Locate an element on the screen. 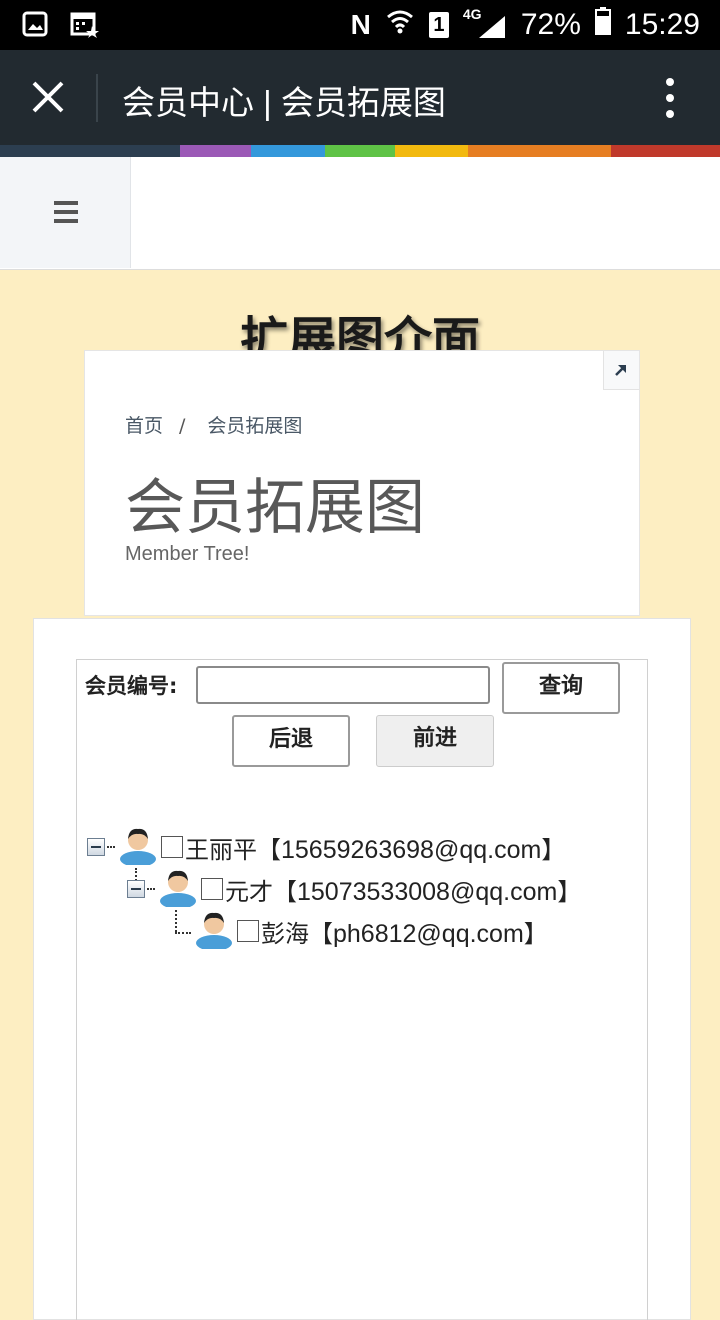  color-stripe is located at coordinates (360, 151).